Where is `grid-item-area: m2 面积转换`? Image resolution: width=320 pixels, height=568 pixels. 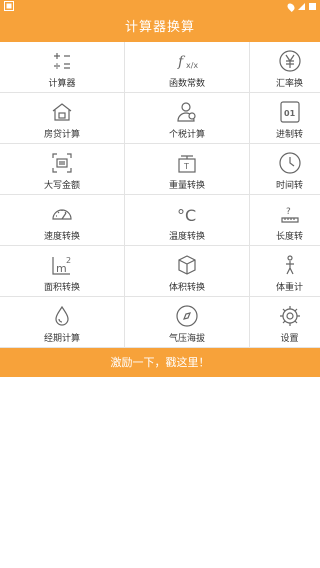
grid-item-area: m2 面积转换 is located at coordinates (62, 271).